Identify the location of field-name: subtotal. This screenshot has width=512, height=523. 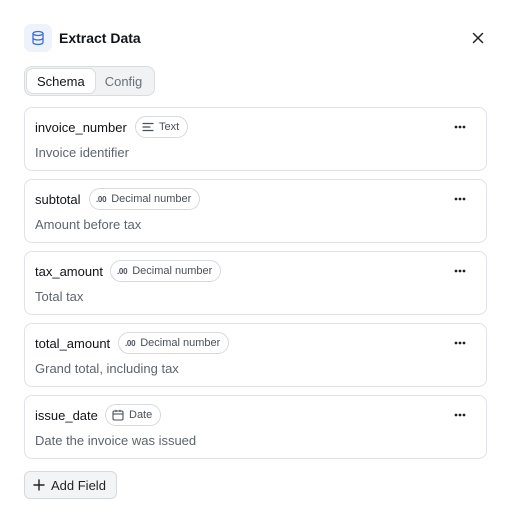
(58, 199).